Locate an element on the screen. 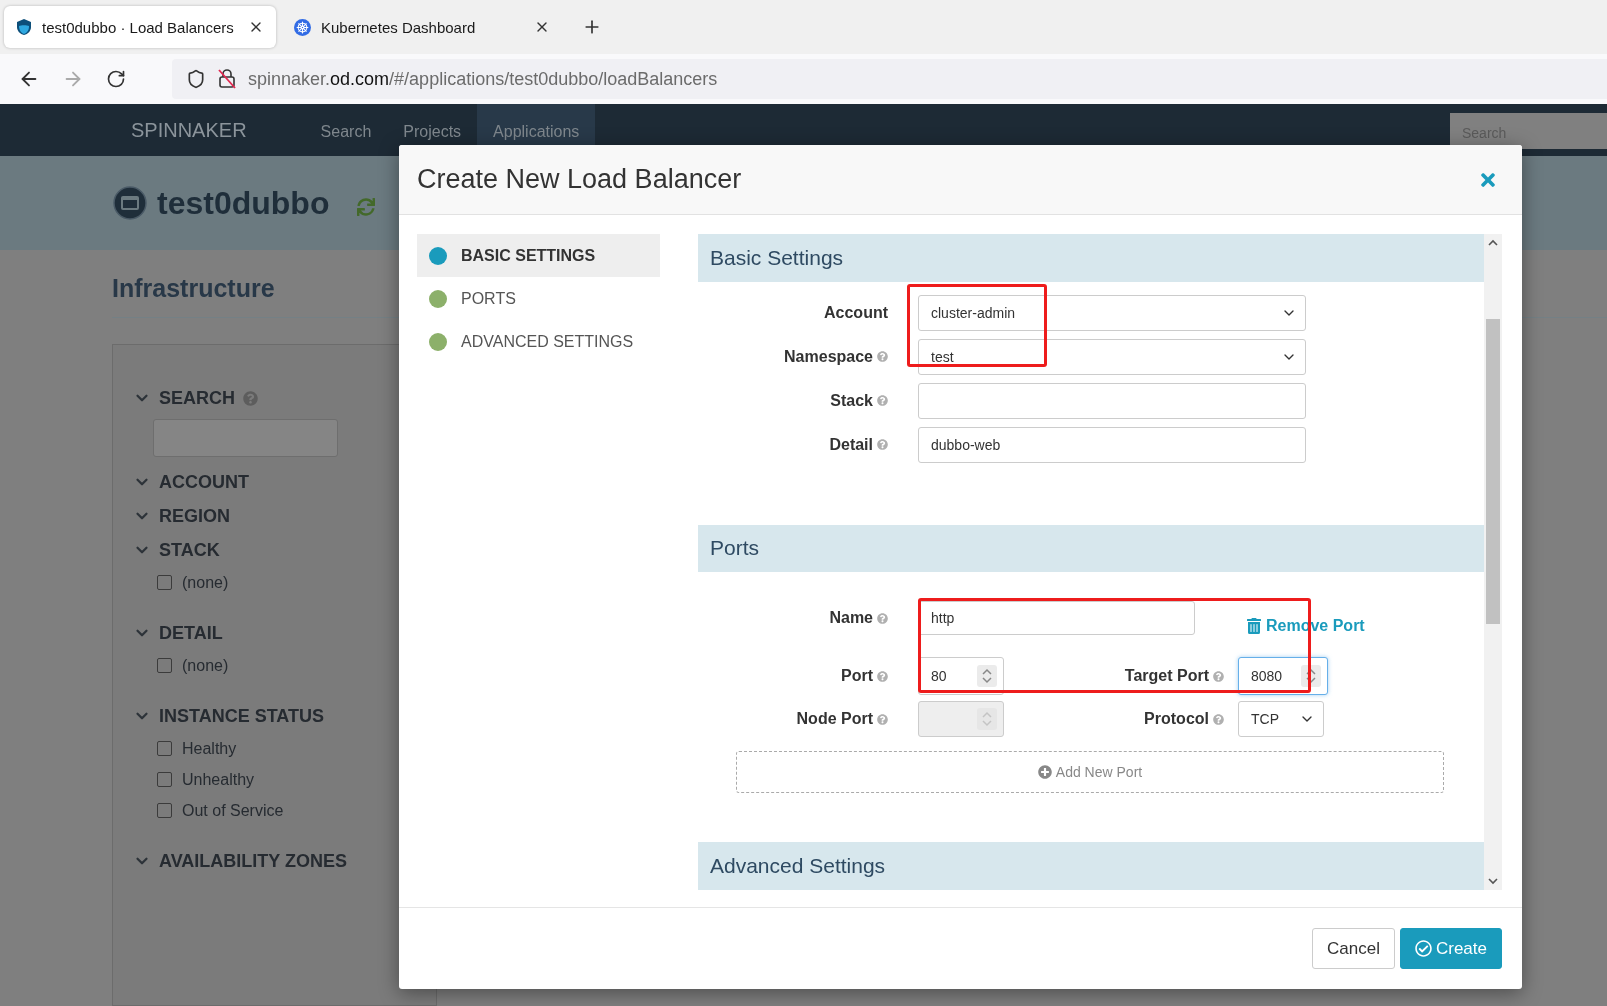 Image resolution: width=1607 pixels, height=1006 pixels. select-field: test is located at coordinates (1112, 356).